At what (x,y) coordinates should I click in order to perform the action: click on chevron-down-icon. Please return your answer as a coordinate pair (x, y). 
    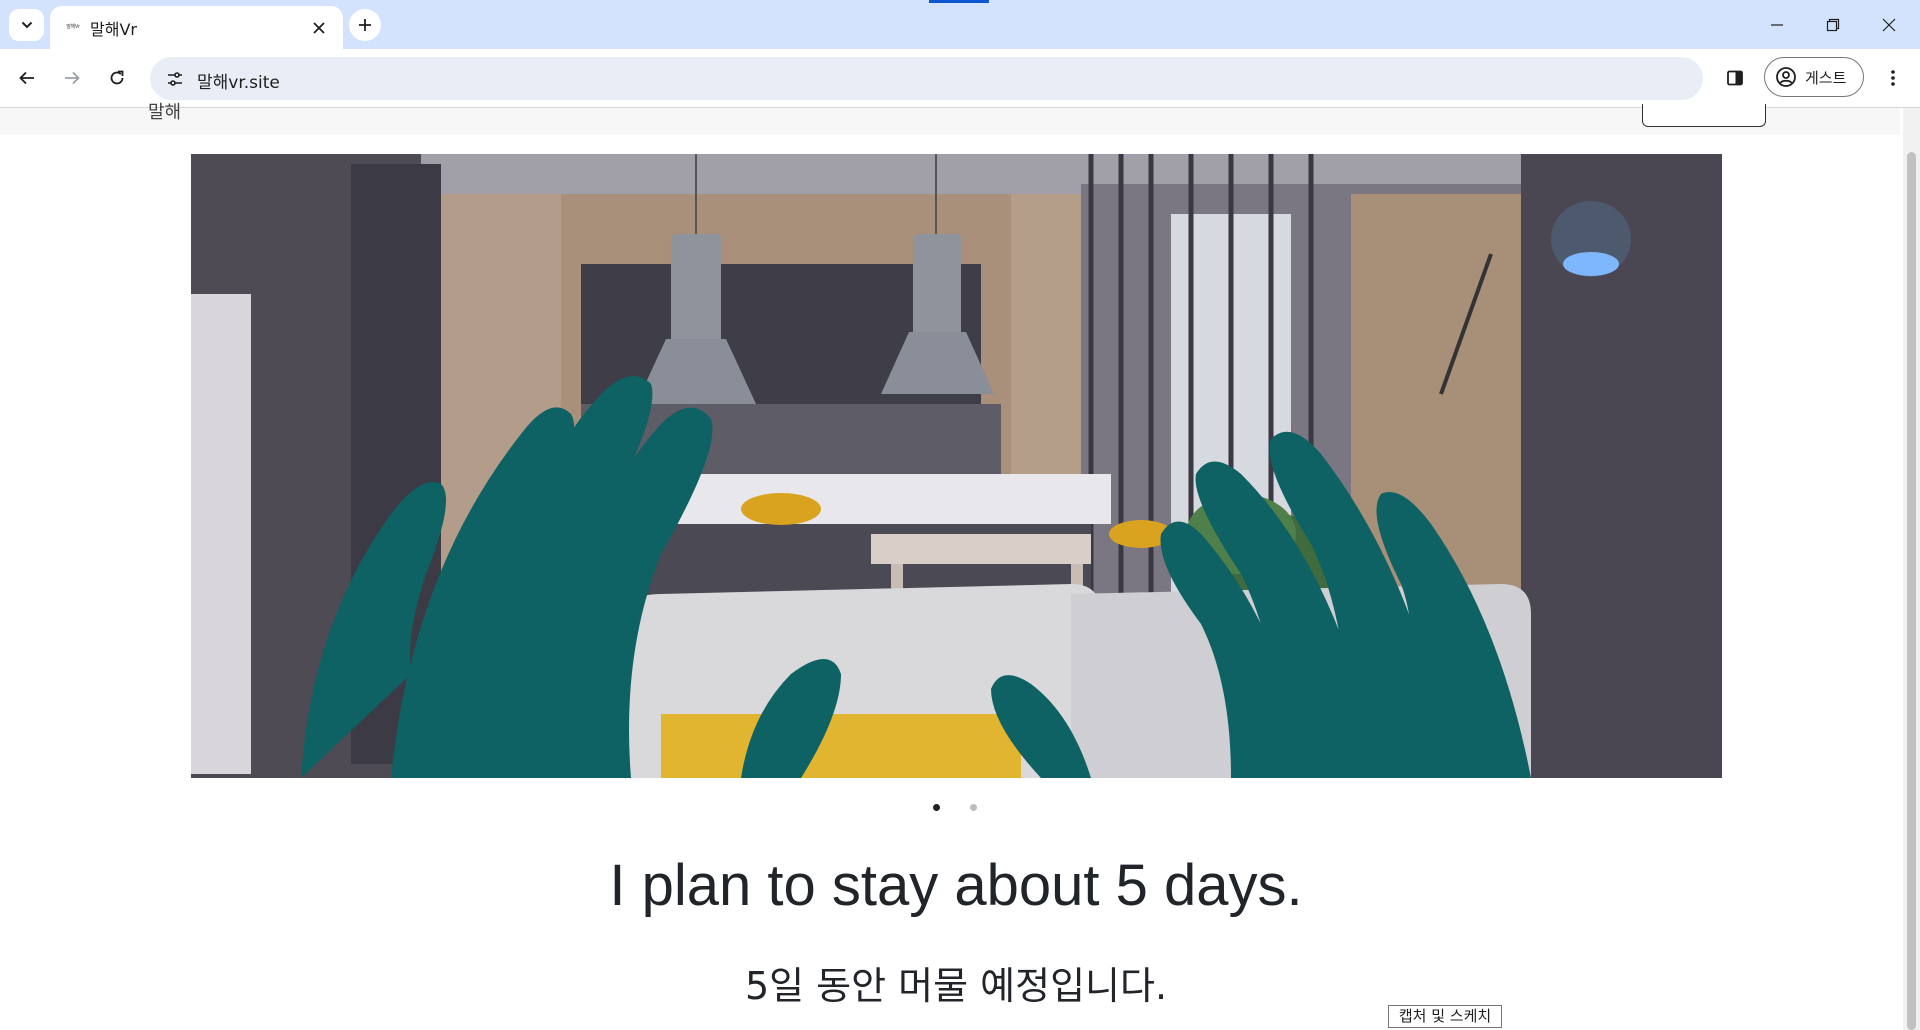
    Looking at the image, I should click on (26, 25).